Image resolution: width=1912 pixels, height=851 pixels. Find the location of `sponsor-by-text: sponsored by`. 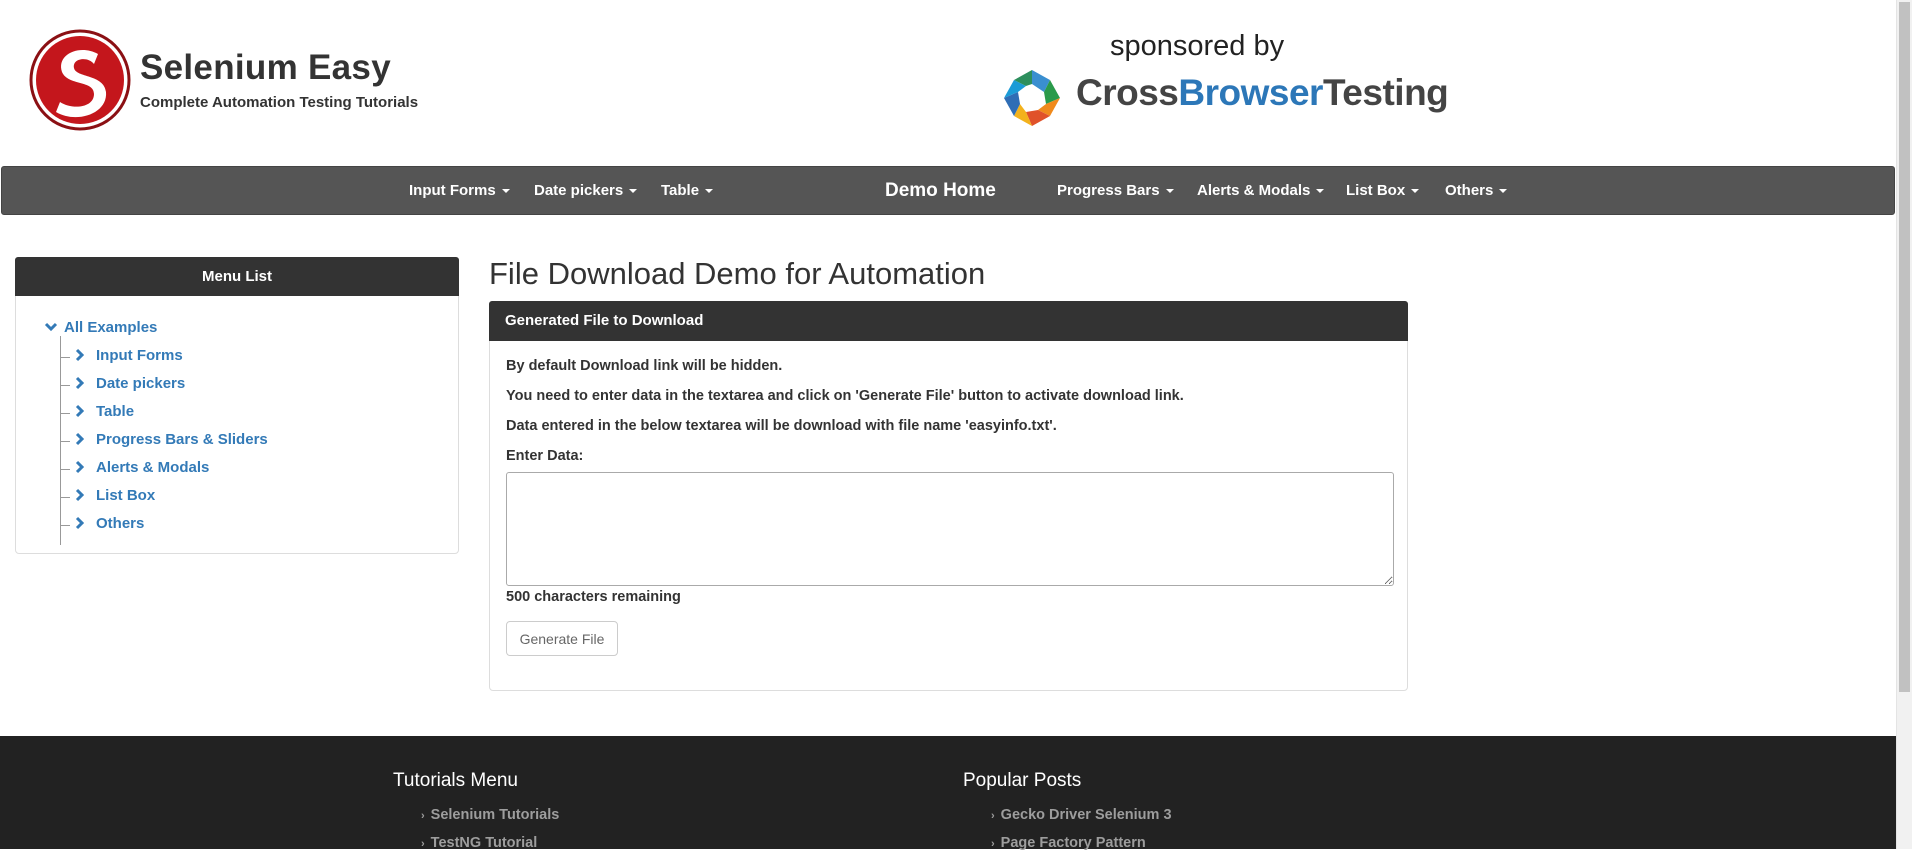

sponsor-by-text: sponsored by is located at coordinates (1197, 46).